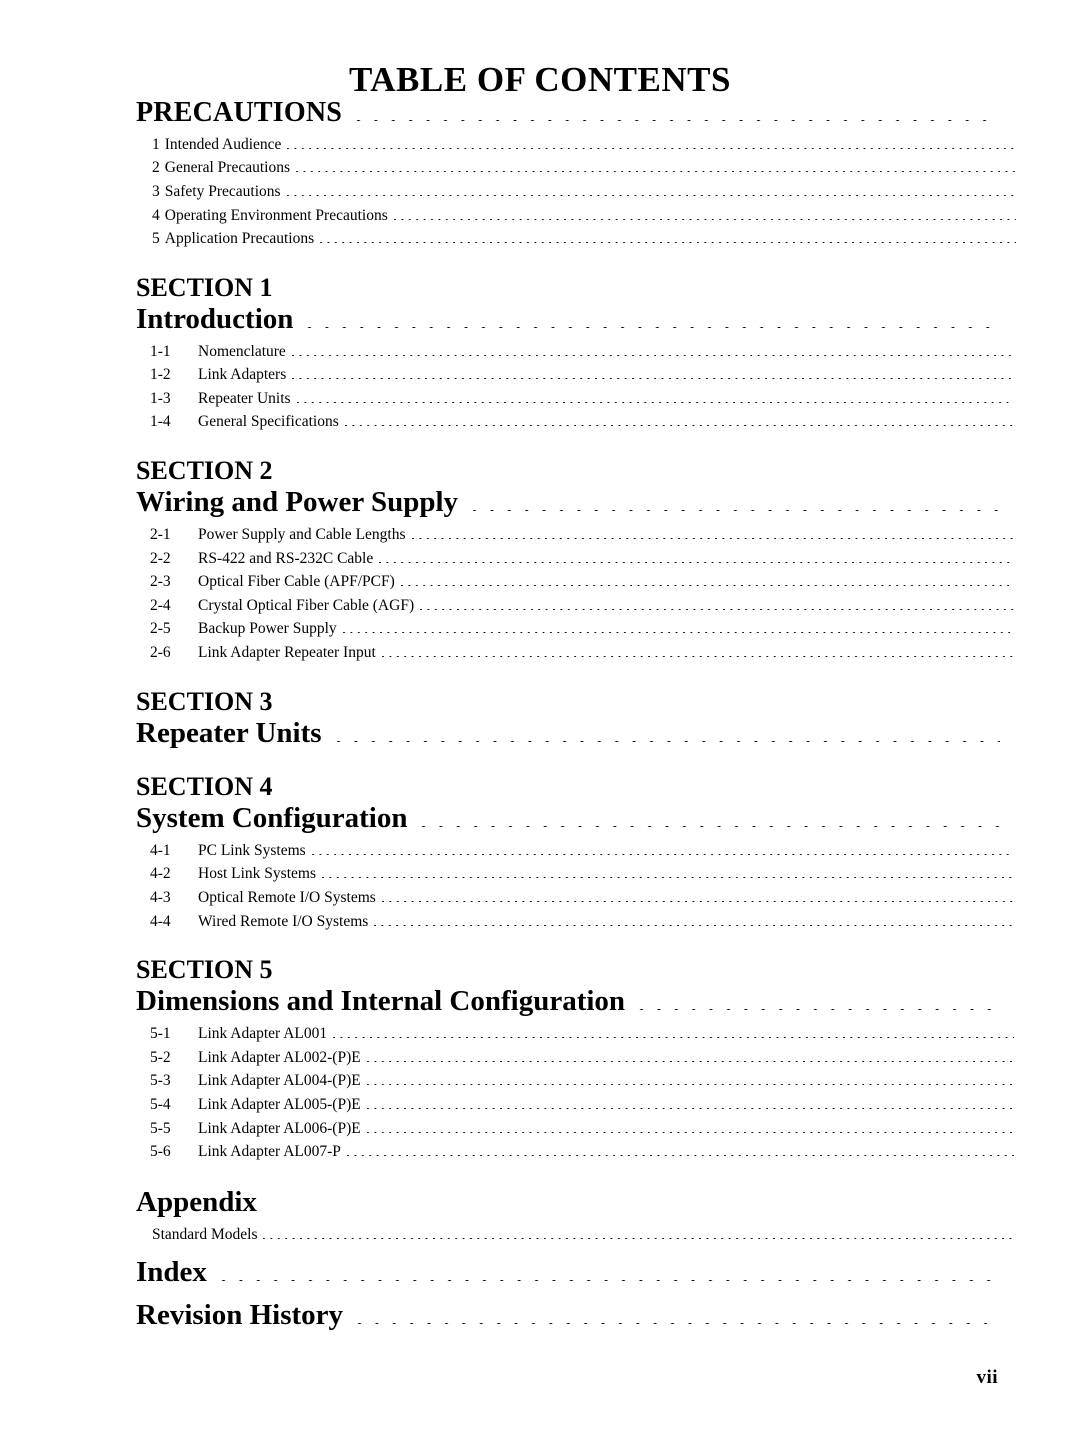  Describe the element at coordinates (215, 318) in the screenshot. I see `toc-heading-label: Introduction` at that location.